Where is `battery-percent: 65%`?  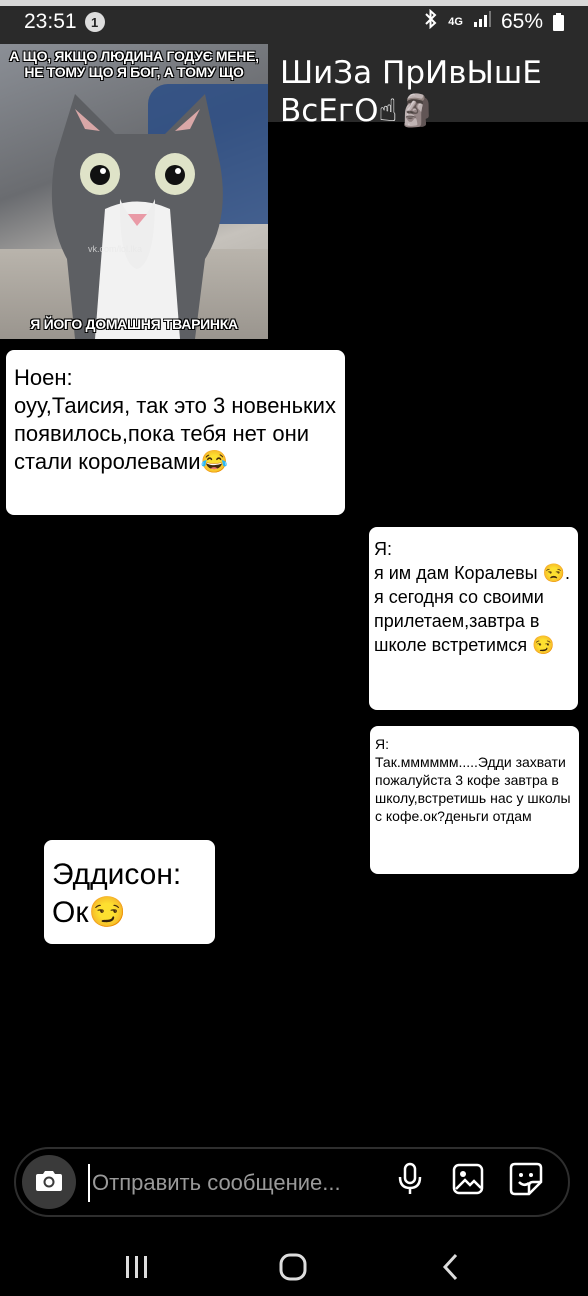 battery-percent: 65% is located at coordinates (521, 21).